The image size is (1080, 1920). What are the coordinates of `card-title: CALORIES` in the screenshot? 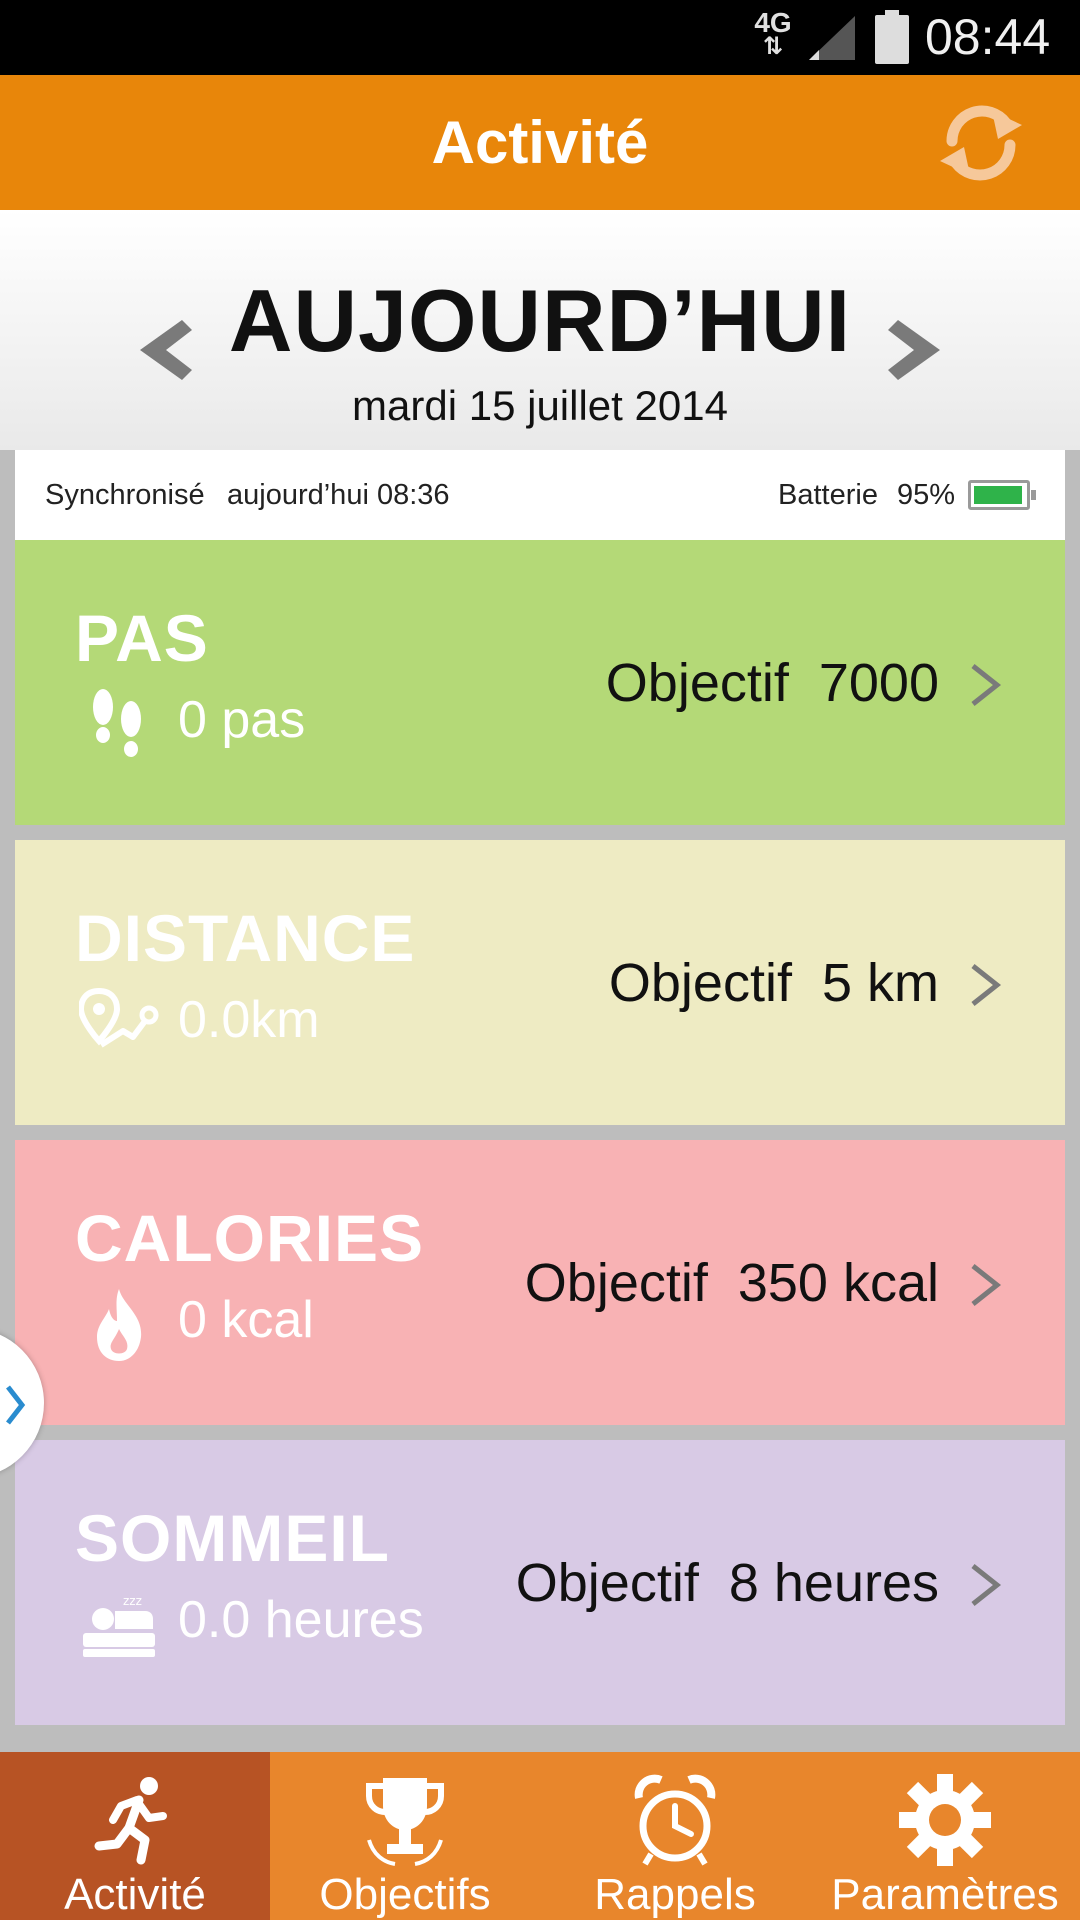 It's located at (250, 1238).